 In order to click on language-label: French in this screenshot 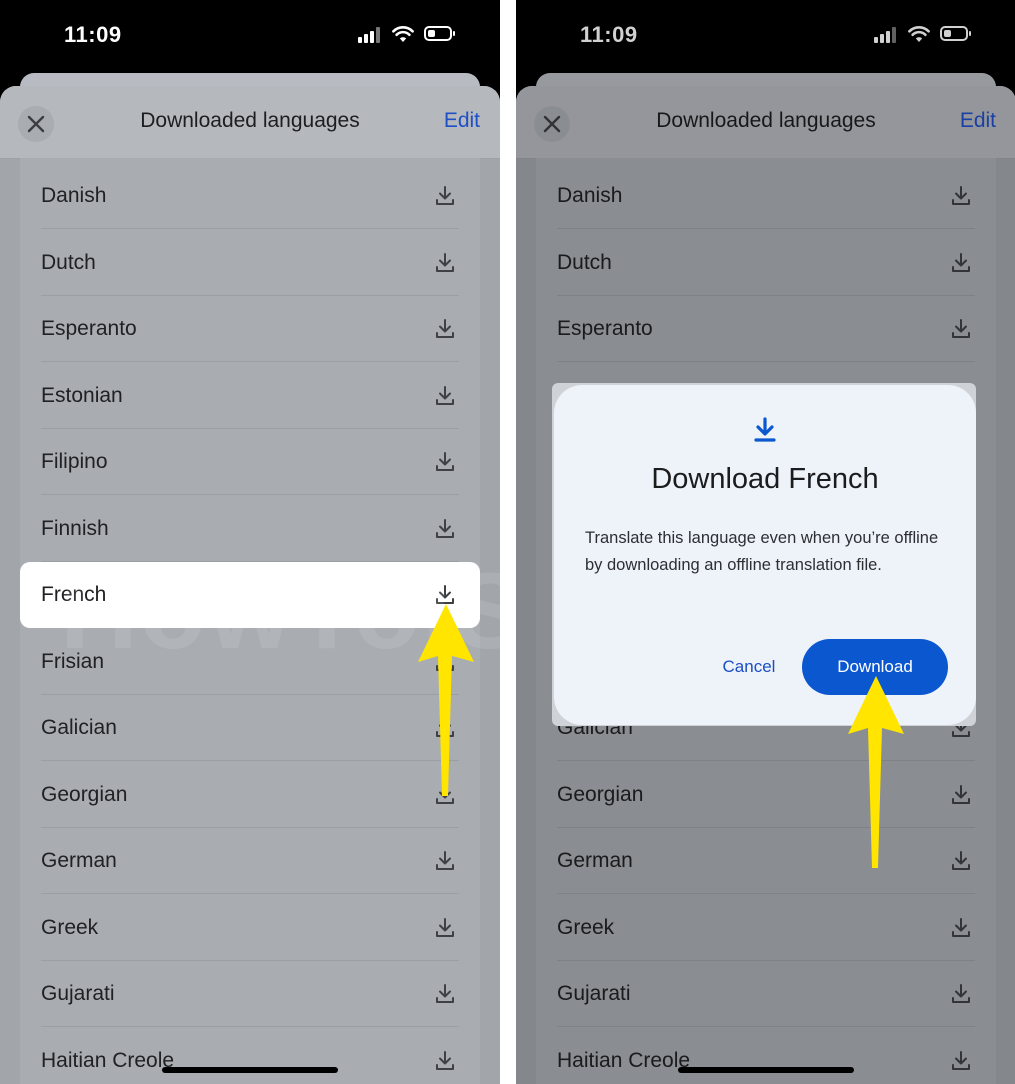, I will do `click(74, 594)`.